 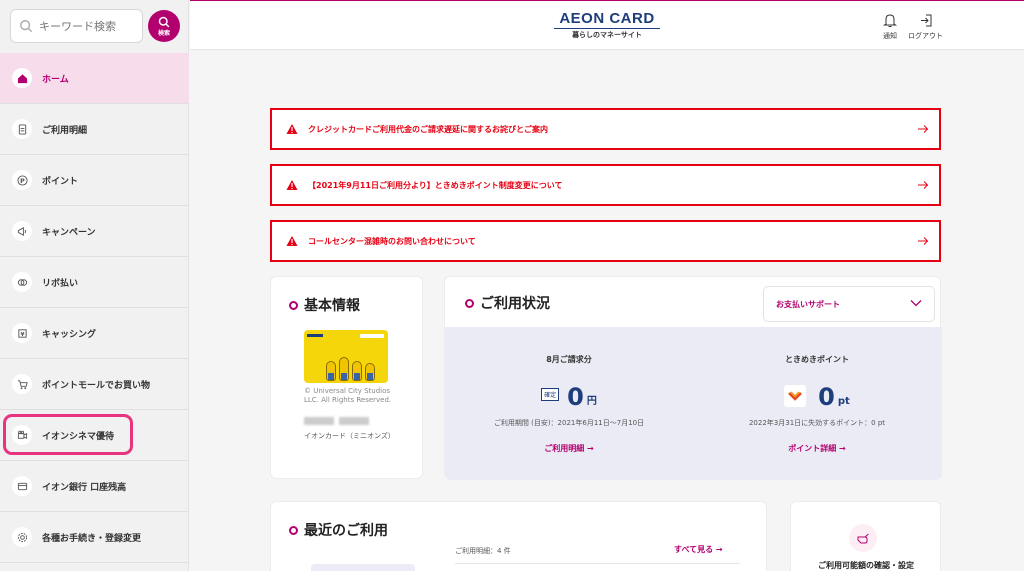 I want to click on points-unit: pt, so click(x=843, y=401).